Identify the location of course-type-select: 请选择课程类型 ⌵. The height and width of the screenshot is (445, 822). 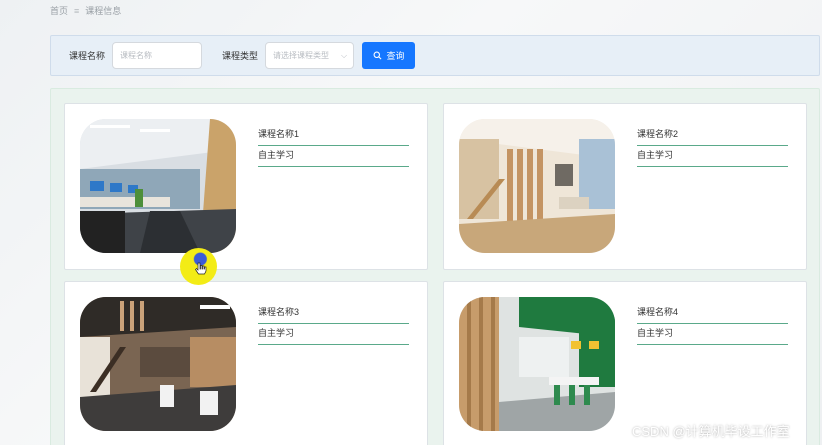
(310, 55).